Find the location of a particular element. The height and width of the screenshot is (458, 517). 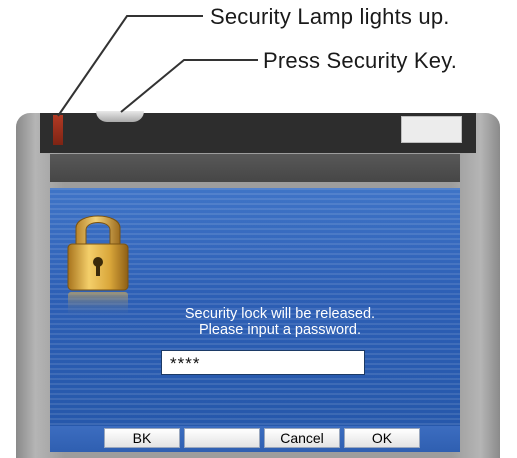

screen-header-bar is located at coordinates (255, 168).